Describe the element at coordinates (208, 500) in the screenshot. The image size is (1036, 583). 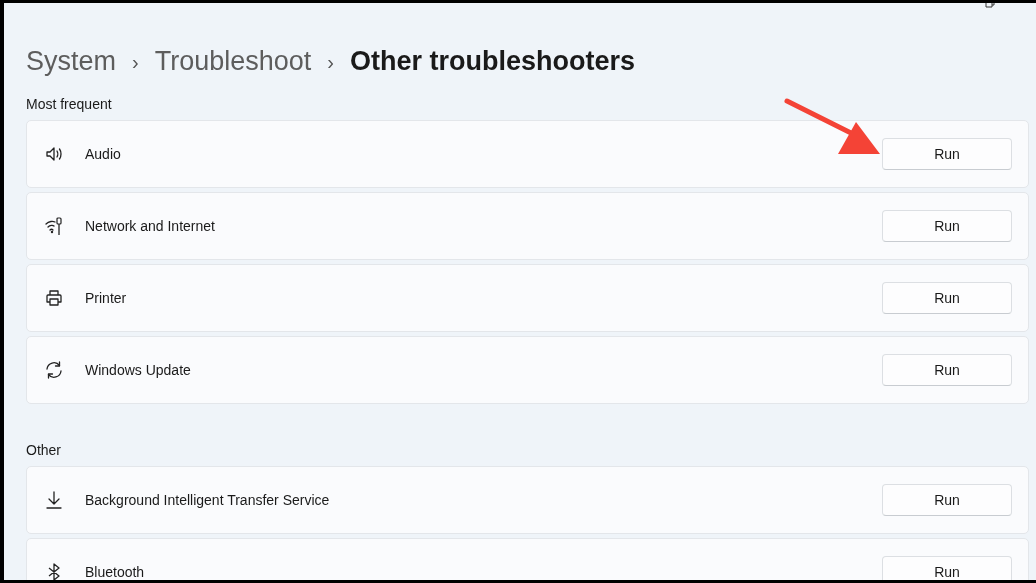
I see `troubleshooter-label: Background Intelligent Transfer Service` at that location.